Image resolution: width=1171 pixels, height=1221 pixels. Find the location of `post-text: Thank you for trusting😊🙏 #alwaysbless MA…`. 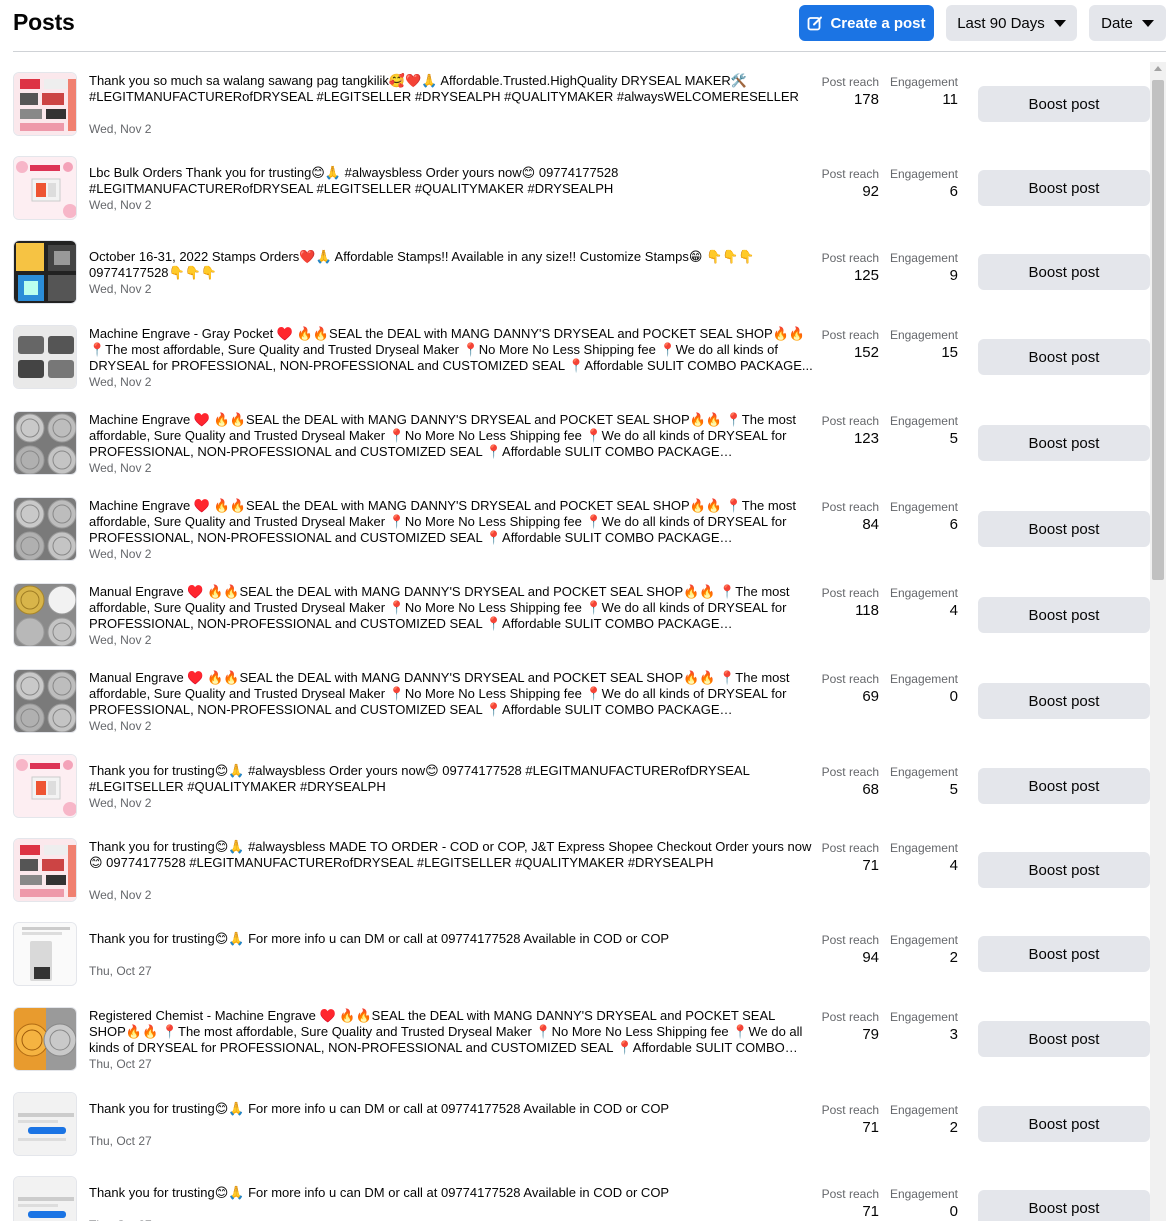

post-text: Thank you for trusting😊🙏 #alwaysbless MA… is located at coordinates (451, 855).